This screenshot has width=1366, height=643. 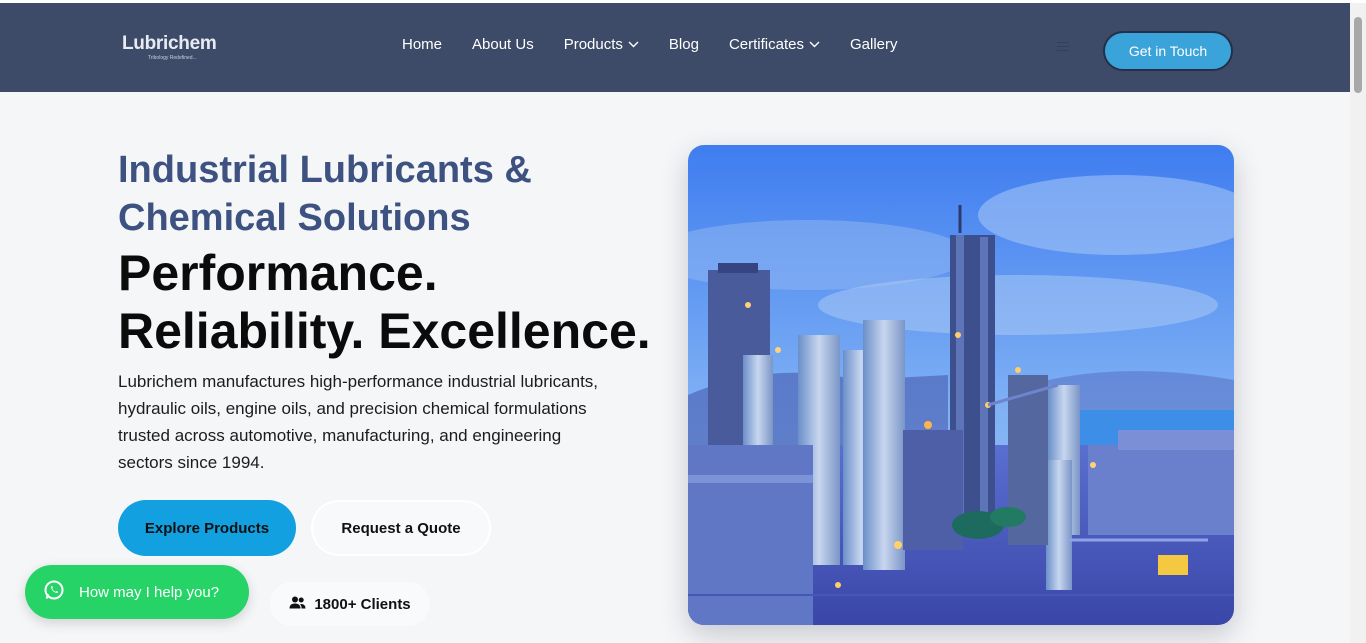 I want to click on explore-products-button: Explore Products, so click(x=207, y=528).